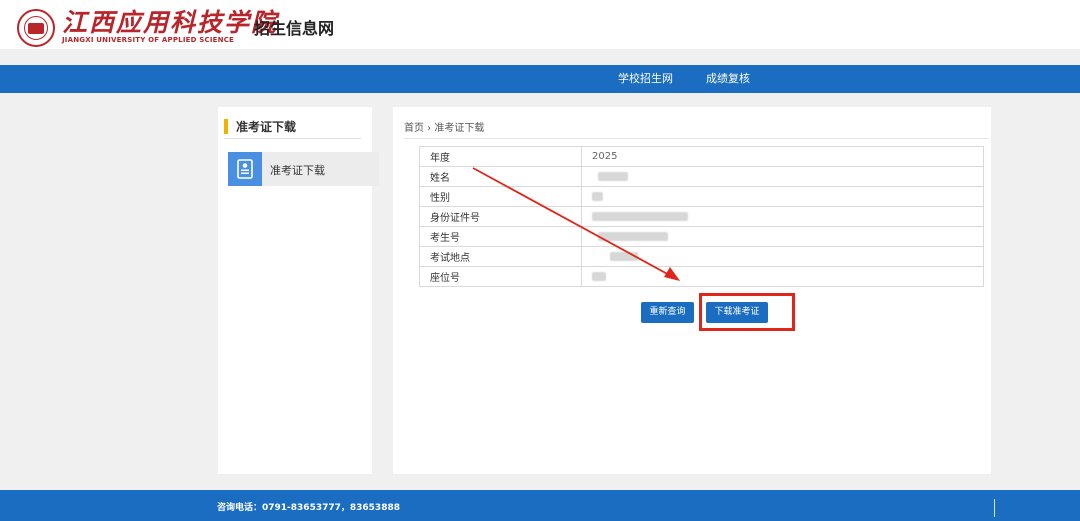 This screenshot has width=1080, height=521. Describe the element at coordinates (782, 176) in the screenshot. I see `row-value-name-redacted` at that location.